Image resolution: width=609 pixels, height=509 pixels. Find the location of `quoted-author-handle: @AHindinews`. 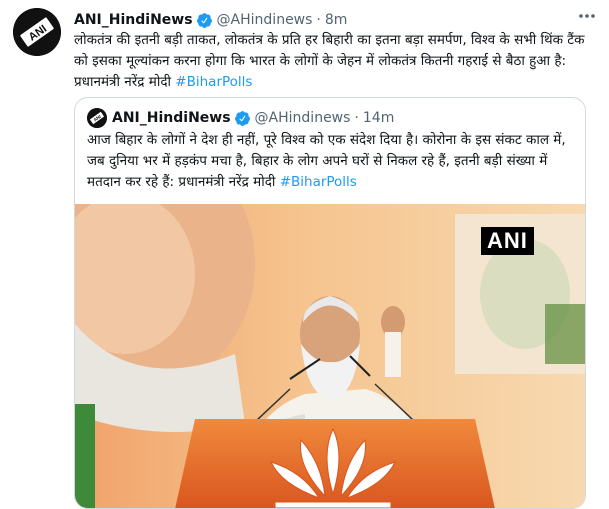

quoted-author-handle: @AHindinews is located at coordinates (303, 118).